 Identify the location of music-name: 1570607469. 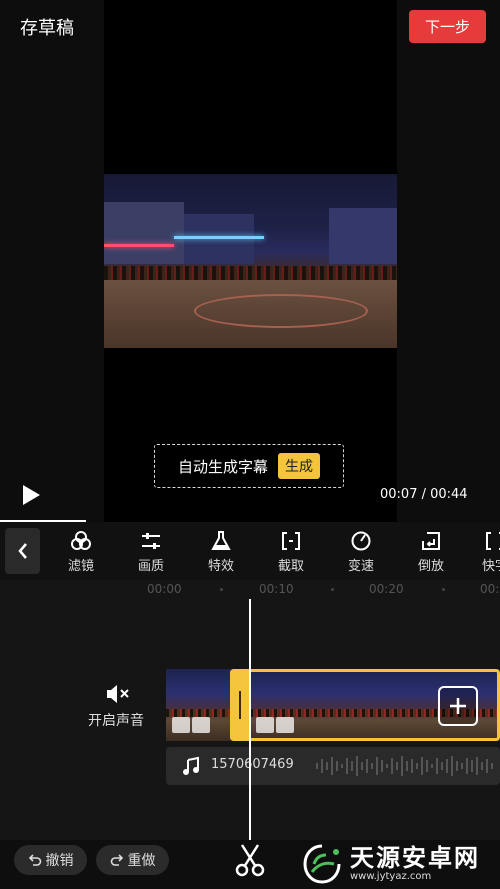
(252, 764).